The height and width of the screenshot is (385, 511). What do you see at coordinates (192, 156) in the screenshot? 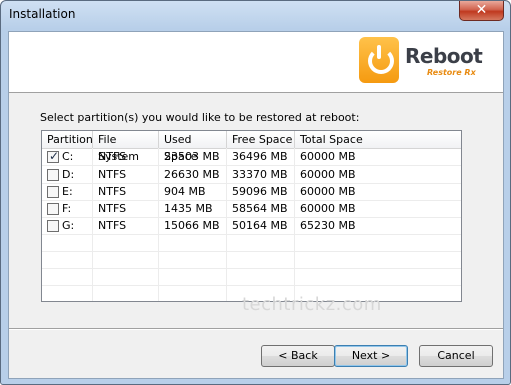
I see `used-space-cell: 23503 MB` at bounding box center [192, 156].